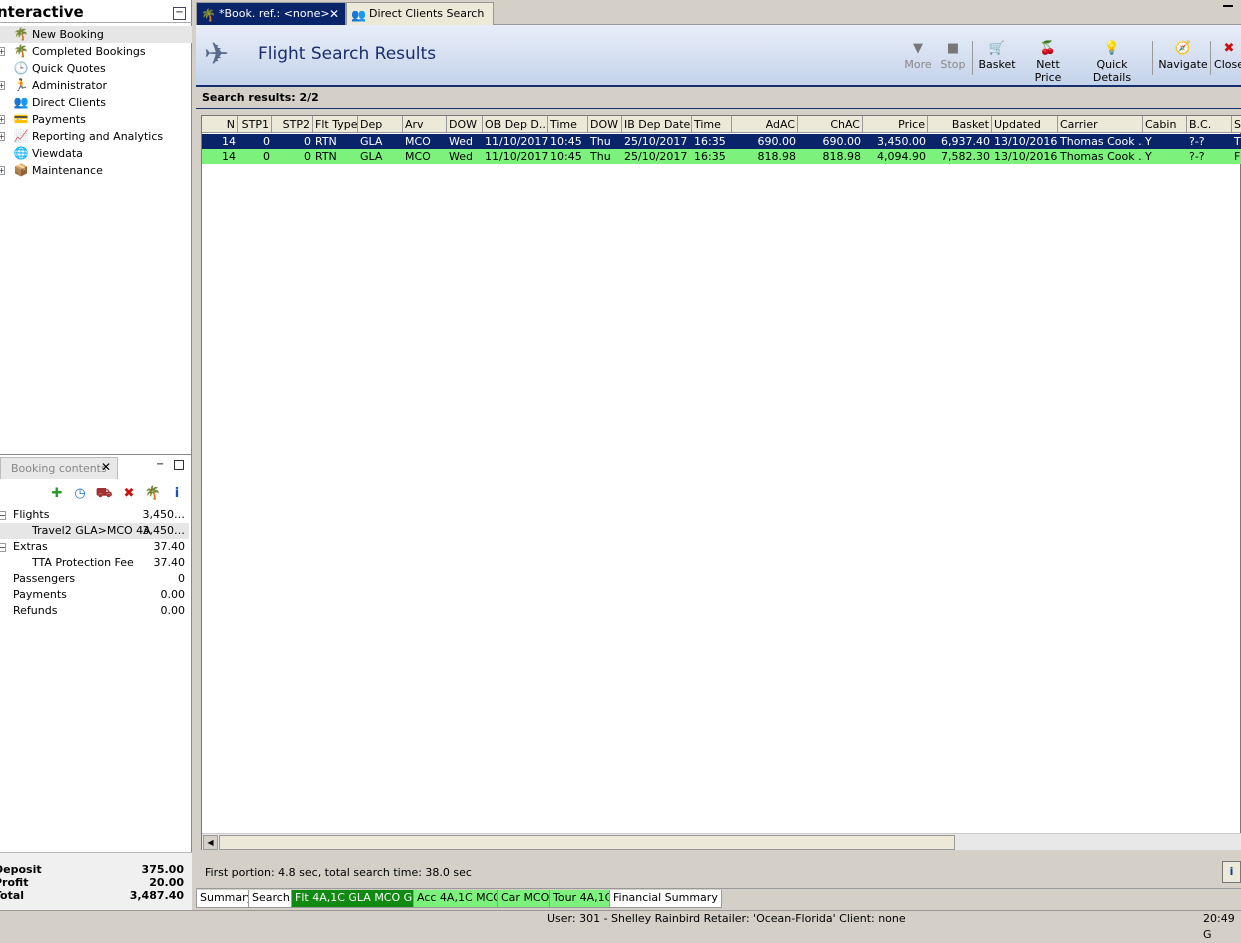 This screenshot has width=1241, height=943. I want to click on table-cell: Wed, so click(461, 156).